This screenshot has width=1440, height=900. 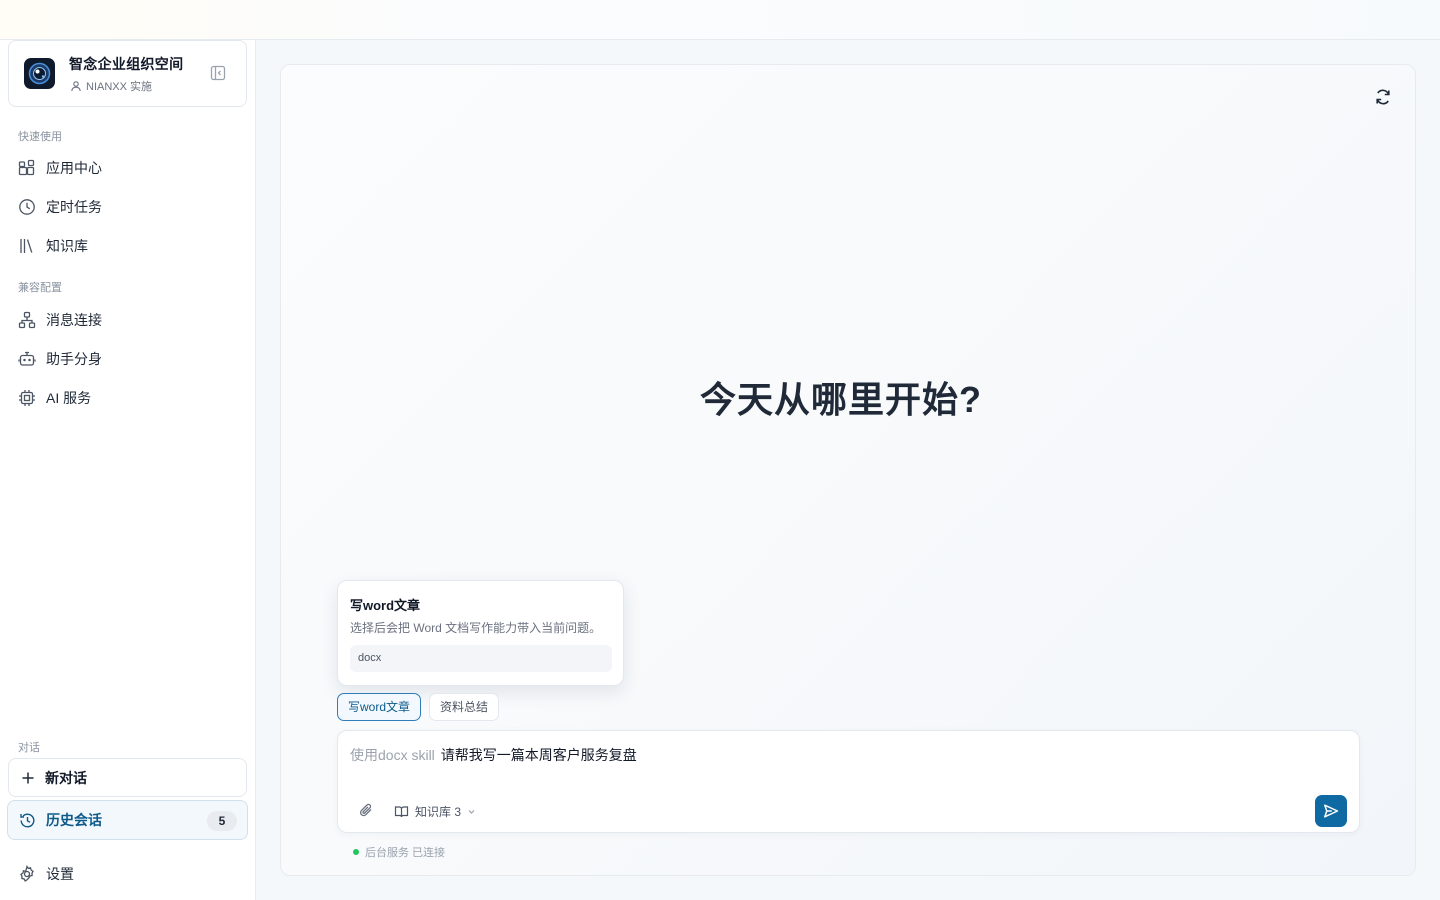 I want to click on send-icon, so click(x=1331, y=811).